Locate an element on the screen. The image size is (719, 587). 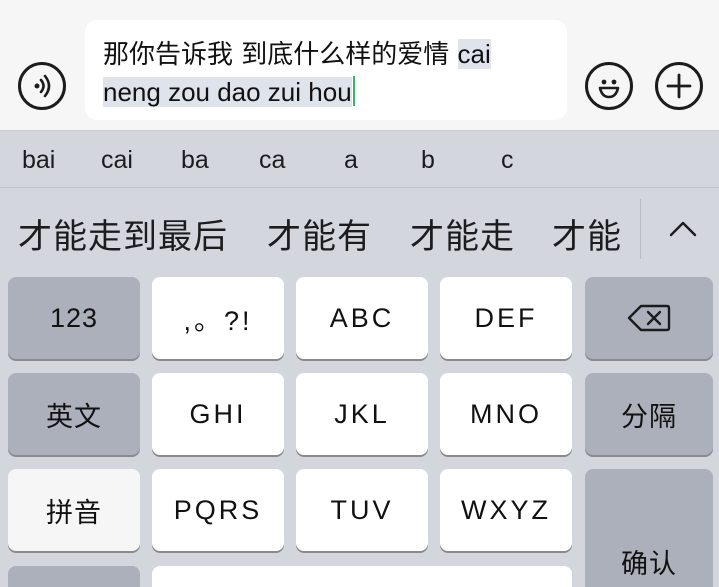
pqrs-key: PQRS is located at coordinates (218, 510).